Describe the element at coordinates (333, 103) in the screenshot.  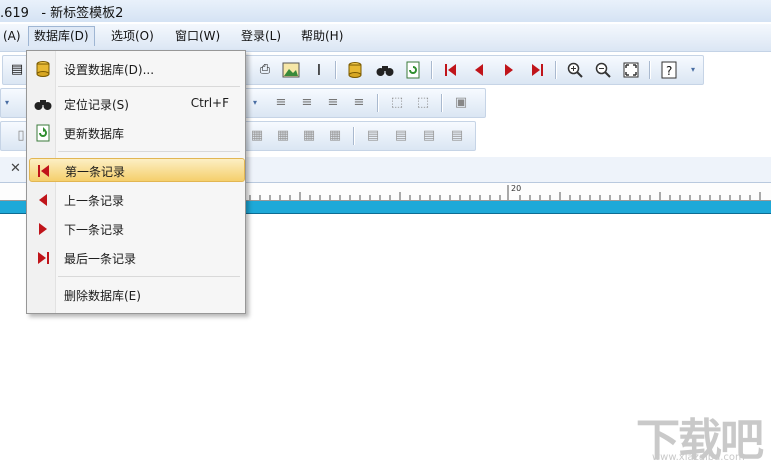
I see `align-right-icon: ≡` at that location.